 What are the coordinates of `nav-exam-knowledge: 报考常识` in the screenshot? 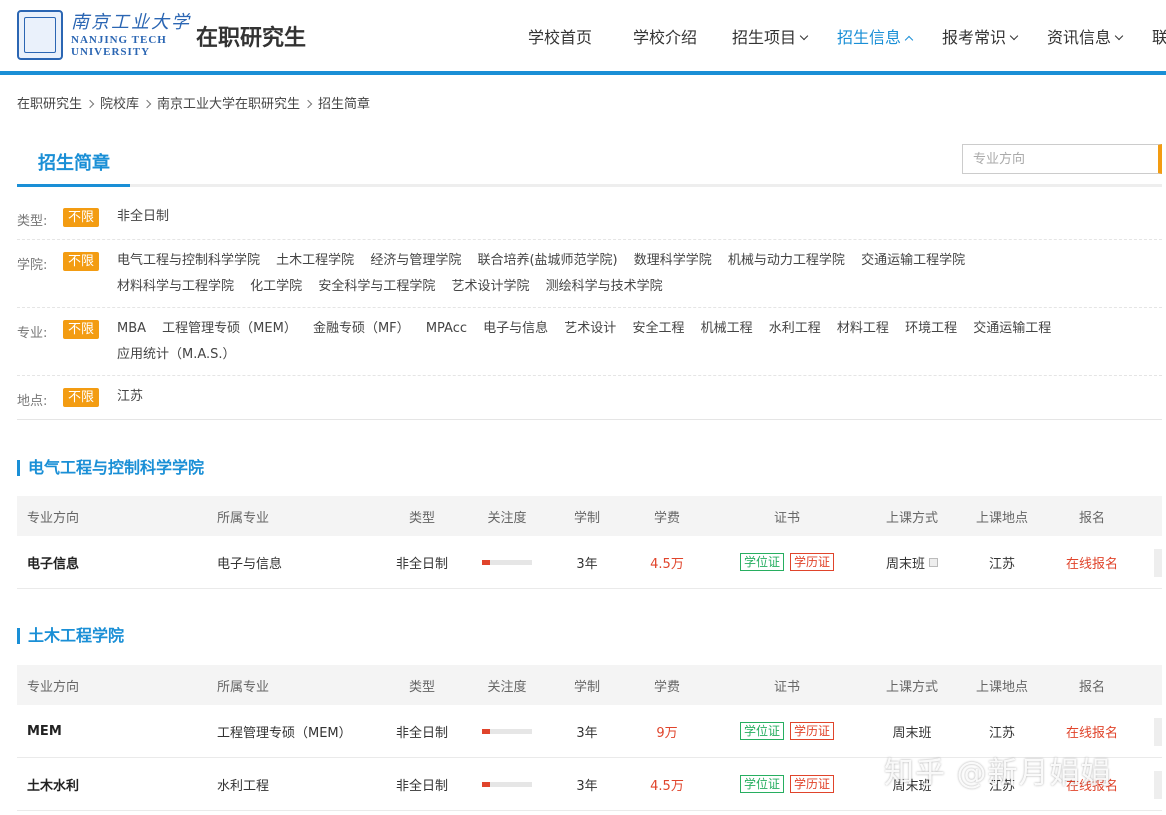 It's located at (980, 36).